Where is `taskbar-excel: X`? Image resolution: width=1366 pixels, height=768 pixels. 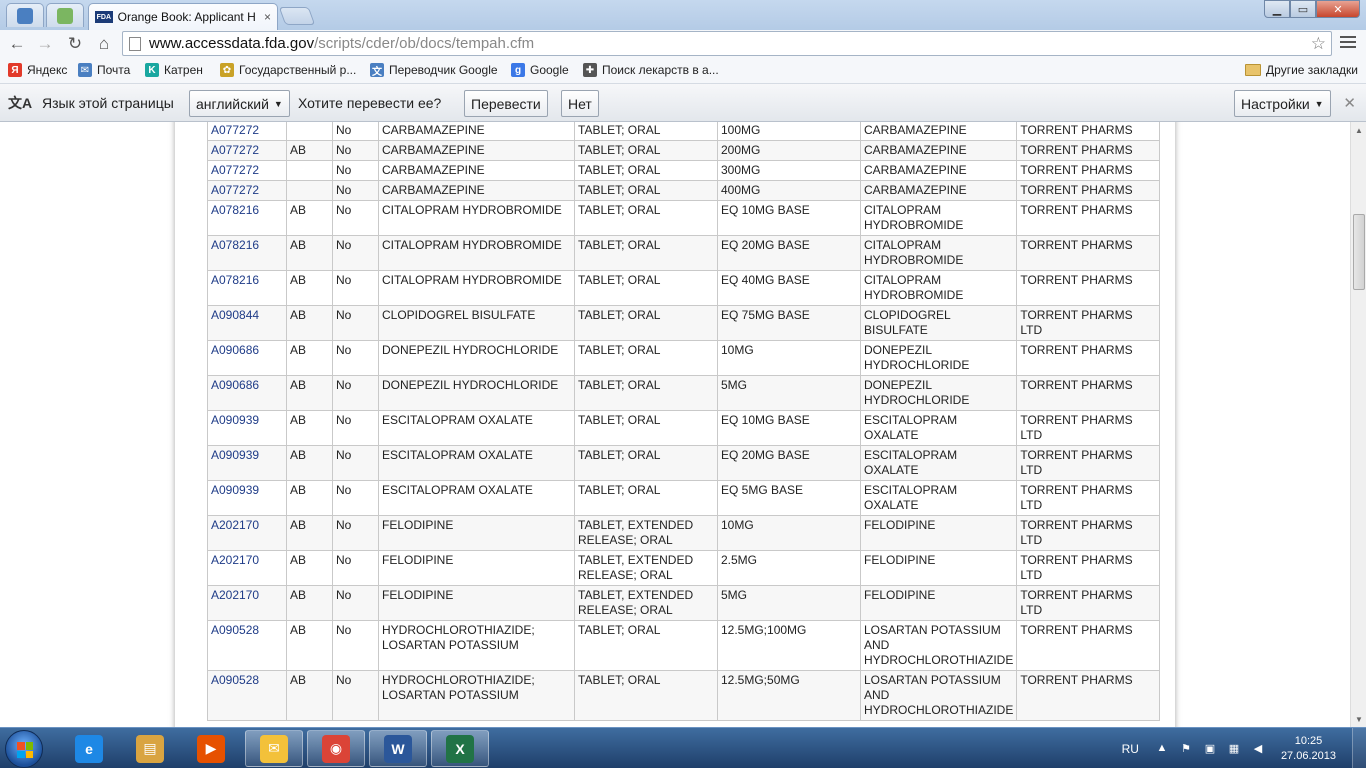 taskbar-excel: X is located at coordinates (460, 748).